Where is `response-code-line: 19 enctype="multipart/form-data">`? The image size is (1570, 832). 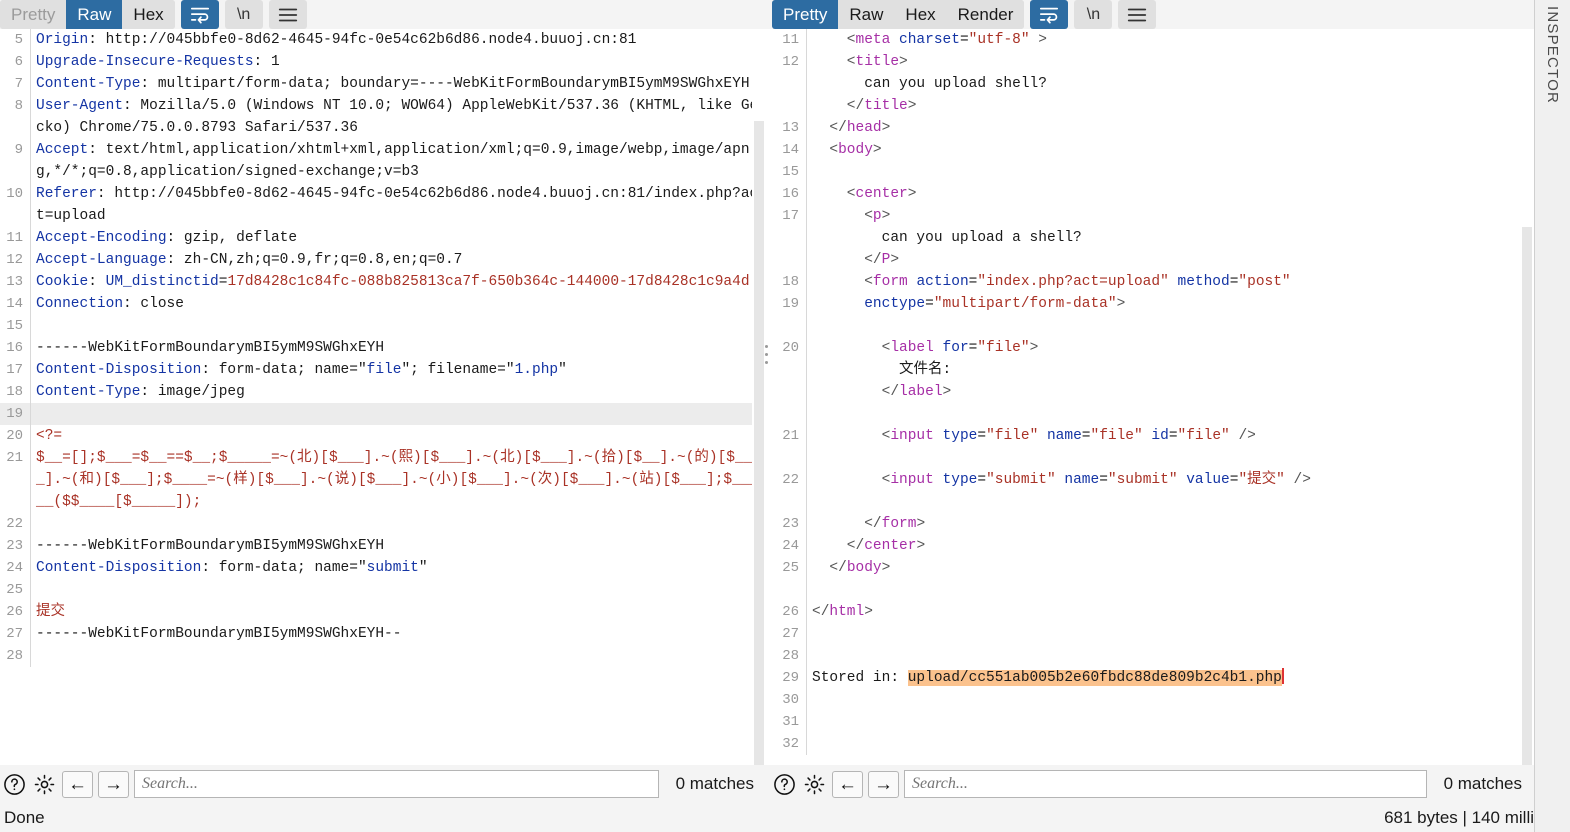 response-code-line: 19 enctype="multipart/form-data"> is located at coordinates (1150, 304).